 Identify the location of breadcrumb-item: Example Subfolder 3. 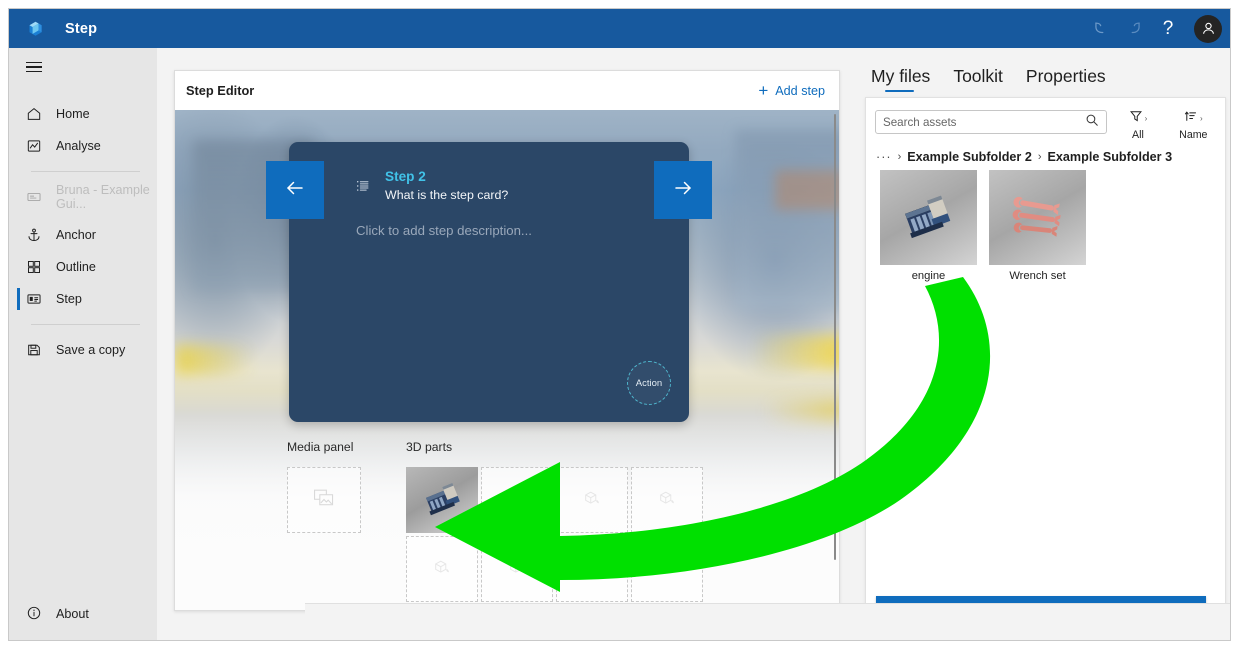
(1110, 157).